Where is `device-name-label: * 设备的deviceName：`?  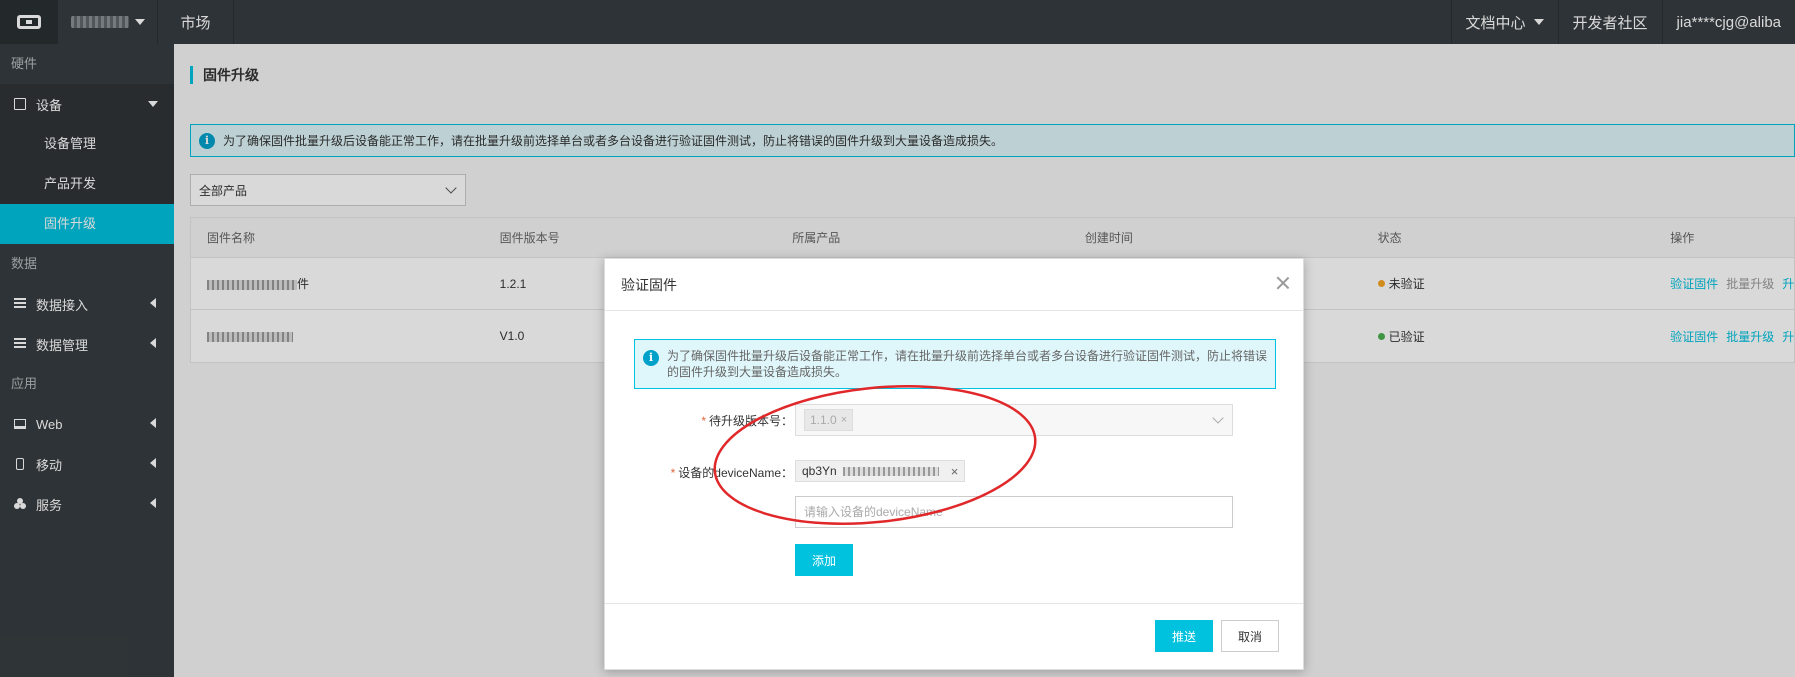
device-name-label: * 设备的deviceName： is located at coordinates (731, 473).